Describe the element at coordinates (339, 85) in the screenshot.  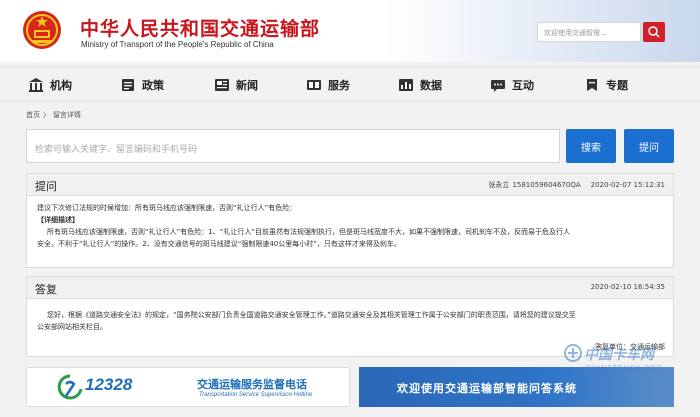
I see `nav-label: 服务` at that location.